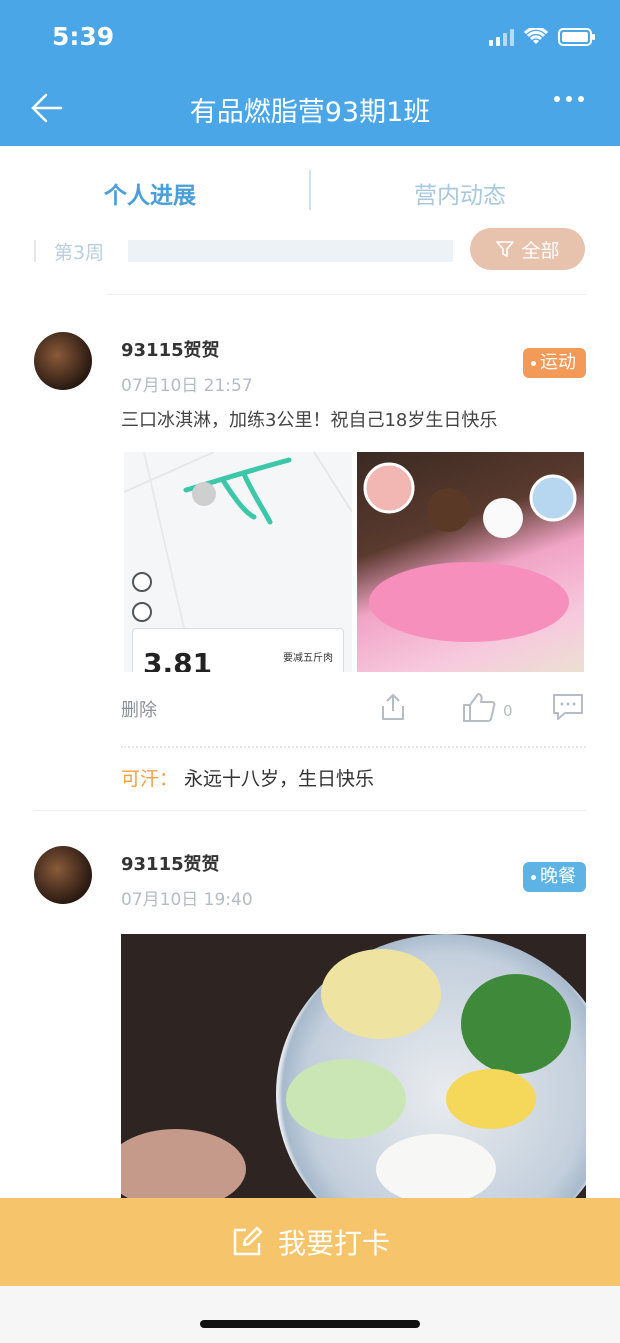 The width and height of the screenshot is (620, 1343). What do you see at coordinates (310, 1324) in the screenshot?
I see `home-indicator` at bounding box center [310, 1324].